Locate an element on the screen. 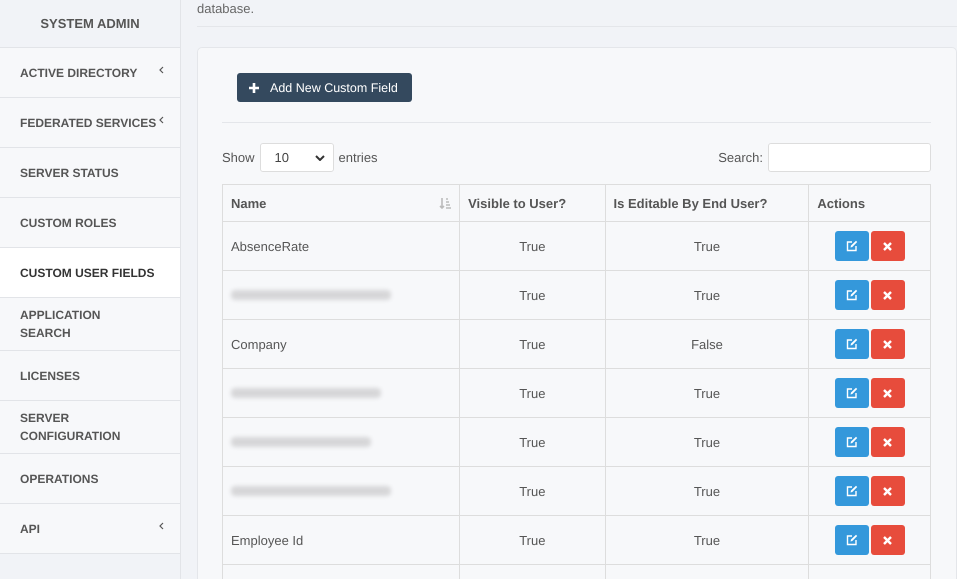 Image resolution: width=957 pixels, height=579 pixels. sidebar-item: SERVER CONFIGURATION is located at coordinates (90, 427).